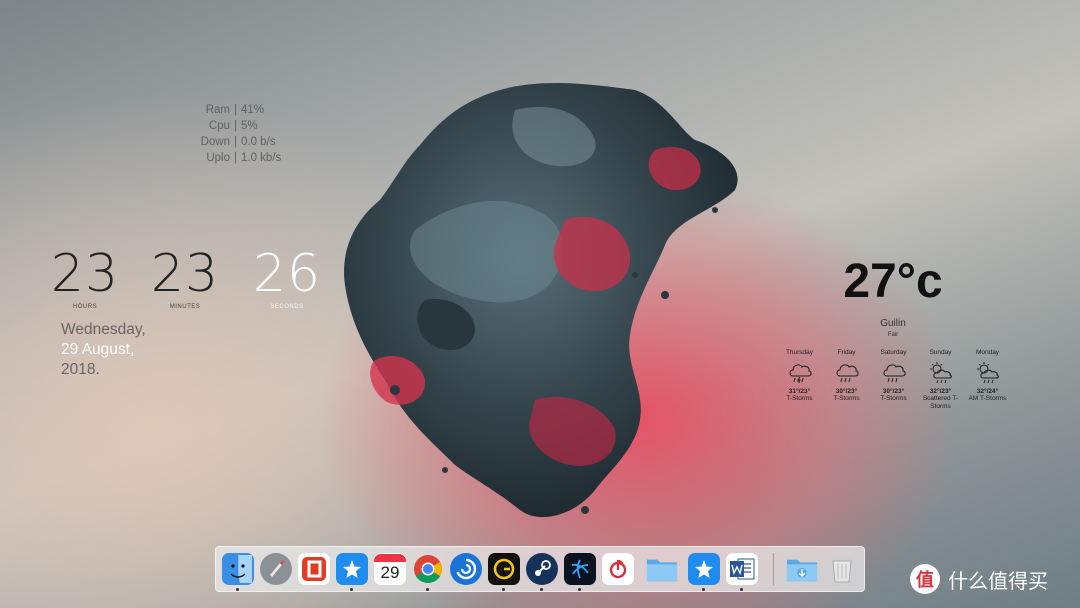 Image resolution: width=1080 pixels, height=608 pixels. Describe the element at coordinates (70, 349) in the screenshot. I see `date-day: 29` at that location.